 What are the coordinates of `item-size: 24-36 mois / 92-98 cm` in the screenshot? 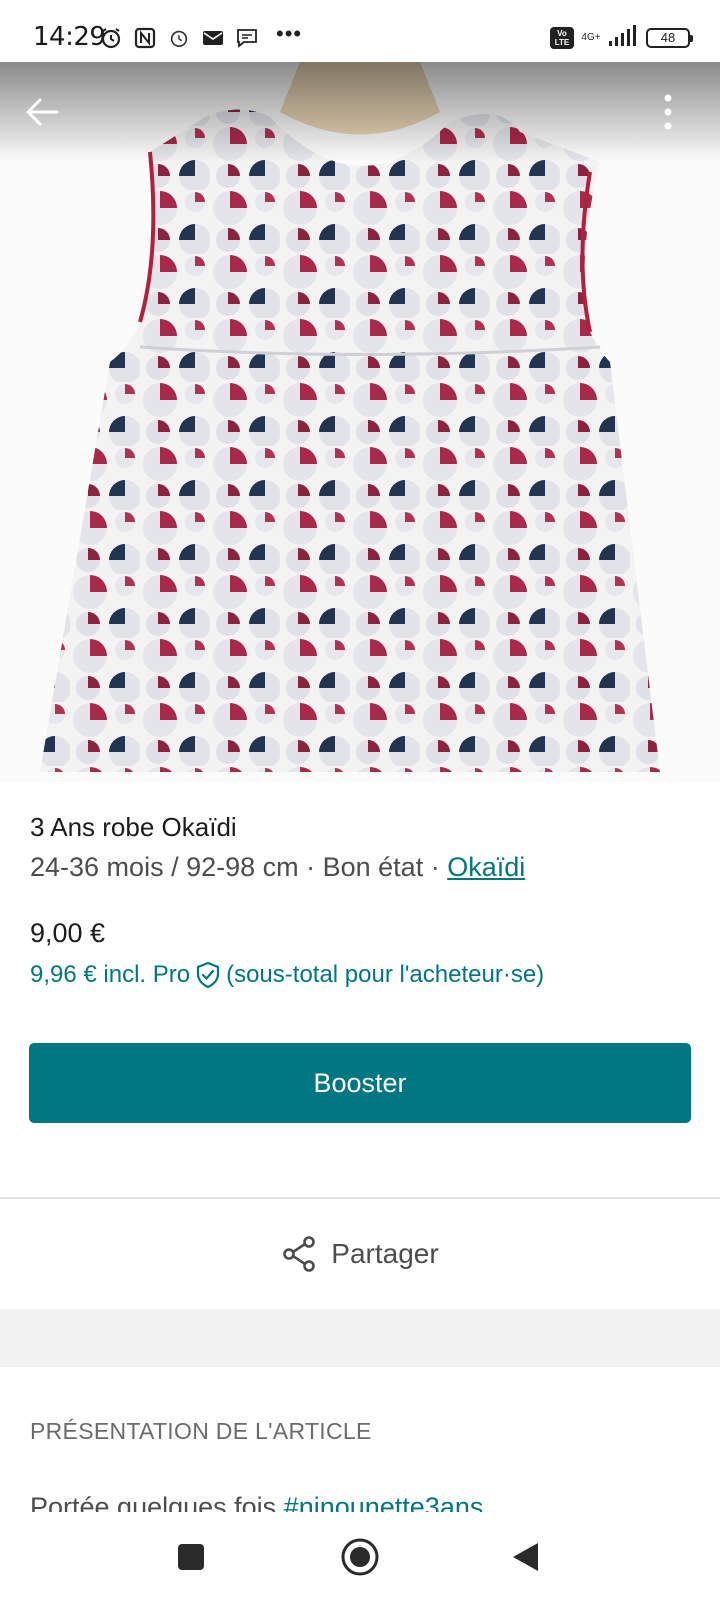 It's located at (164, 867).